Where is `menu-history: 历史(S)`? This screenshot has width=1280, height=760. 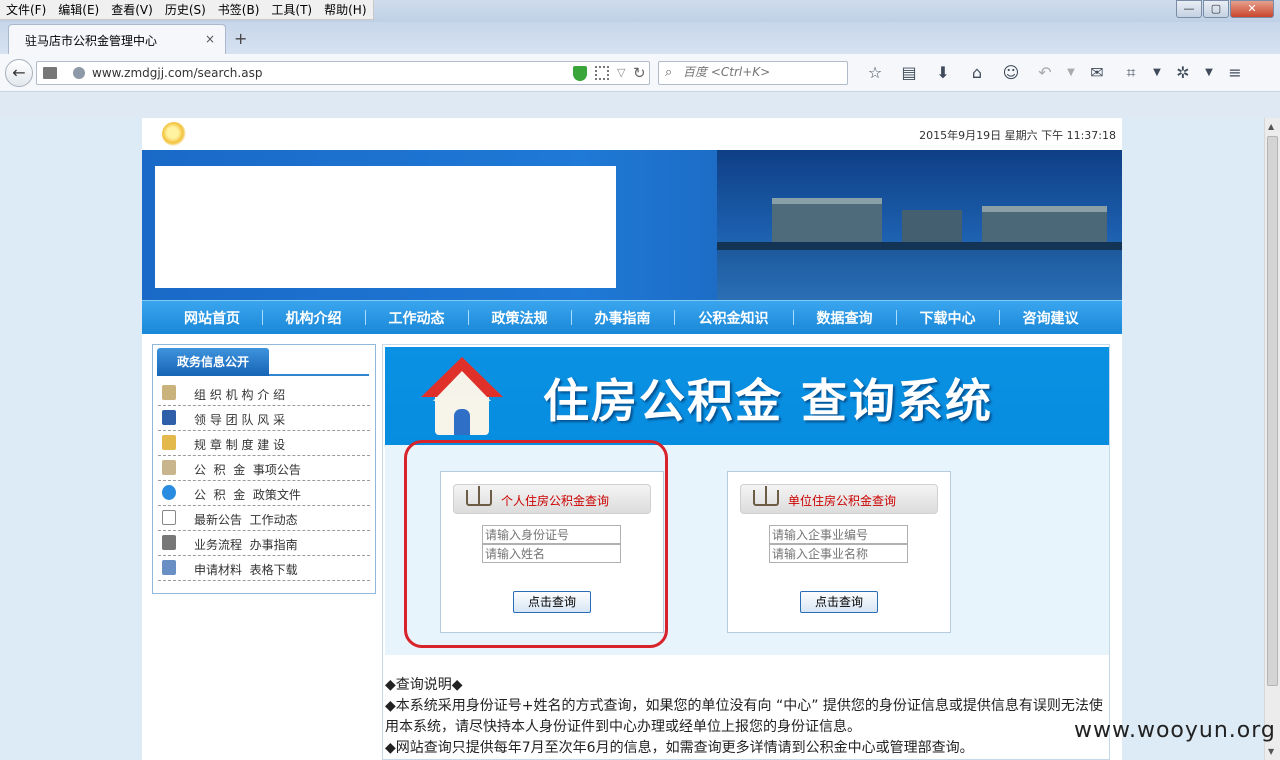
menu-history: 历史(S) is located at coordinates (185, 9).